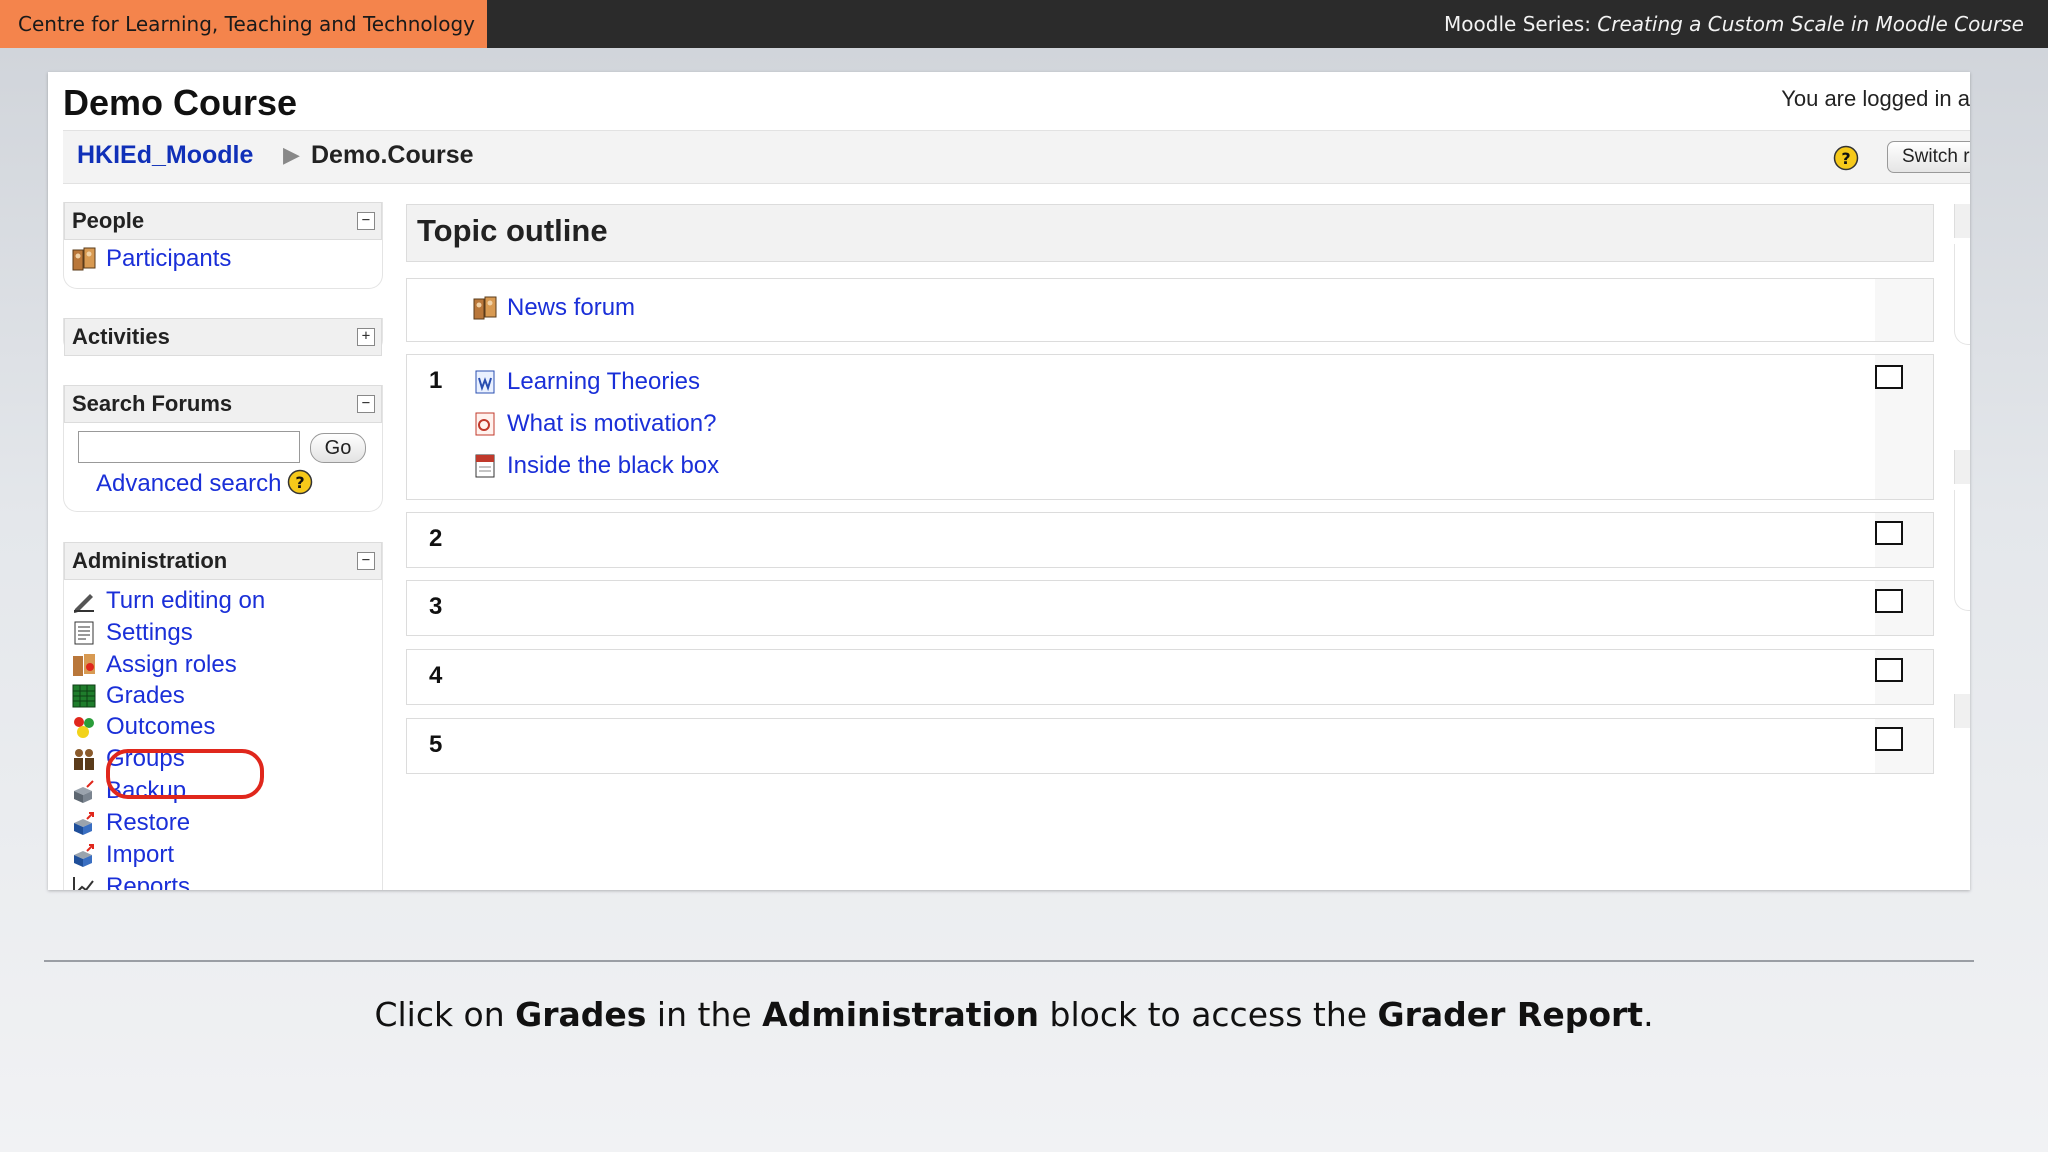 The width and height of the screenshot is (2048, 1152). Describe the element at coordinates (594, 424) in the screenshot. I see `activity-what-is-motivation: What is motivation?` at that location.